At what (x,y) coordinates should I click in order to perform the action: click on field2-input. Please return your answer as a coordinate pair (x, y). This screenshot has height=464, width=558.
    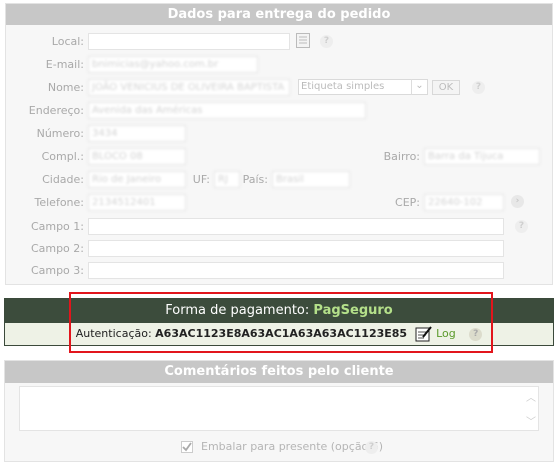
    Looking at the image, I should click on (296, 248).